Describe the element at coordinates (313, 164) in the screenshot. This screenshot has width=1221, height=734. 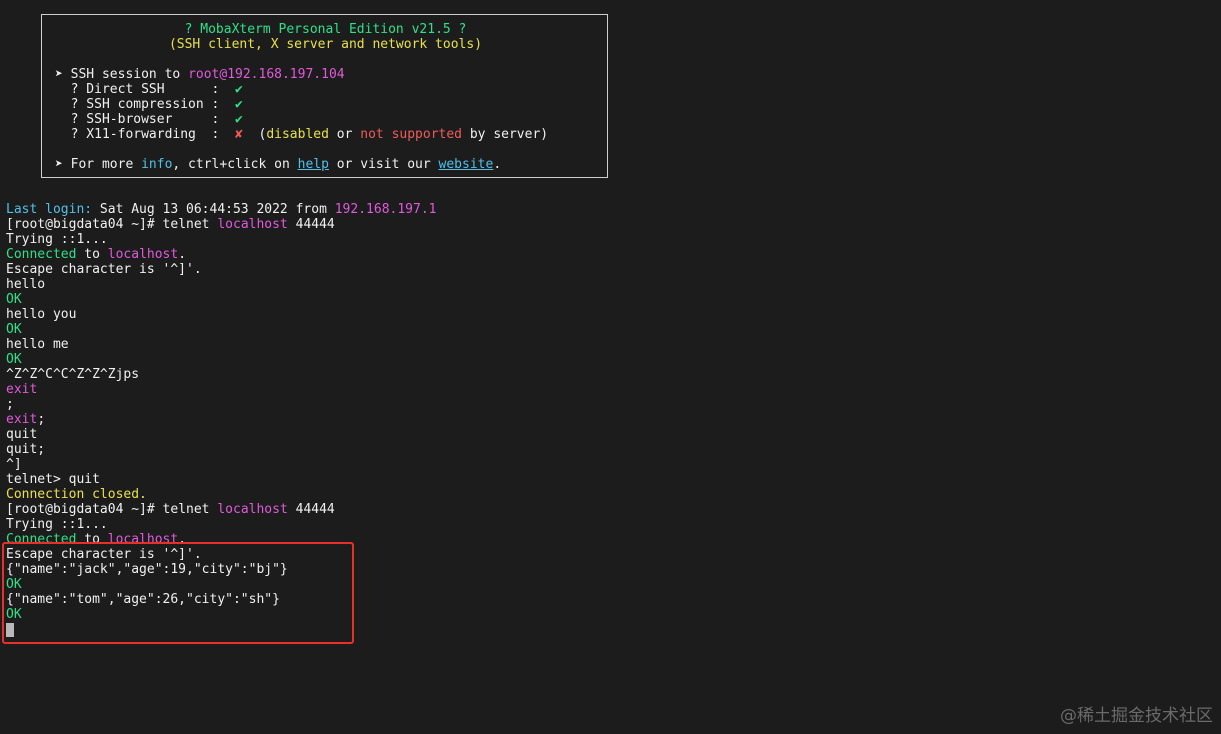
I see `help-link: help` at that location.